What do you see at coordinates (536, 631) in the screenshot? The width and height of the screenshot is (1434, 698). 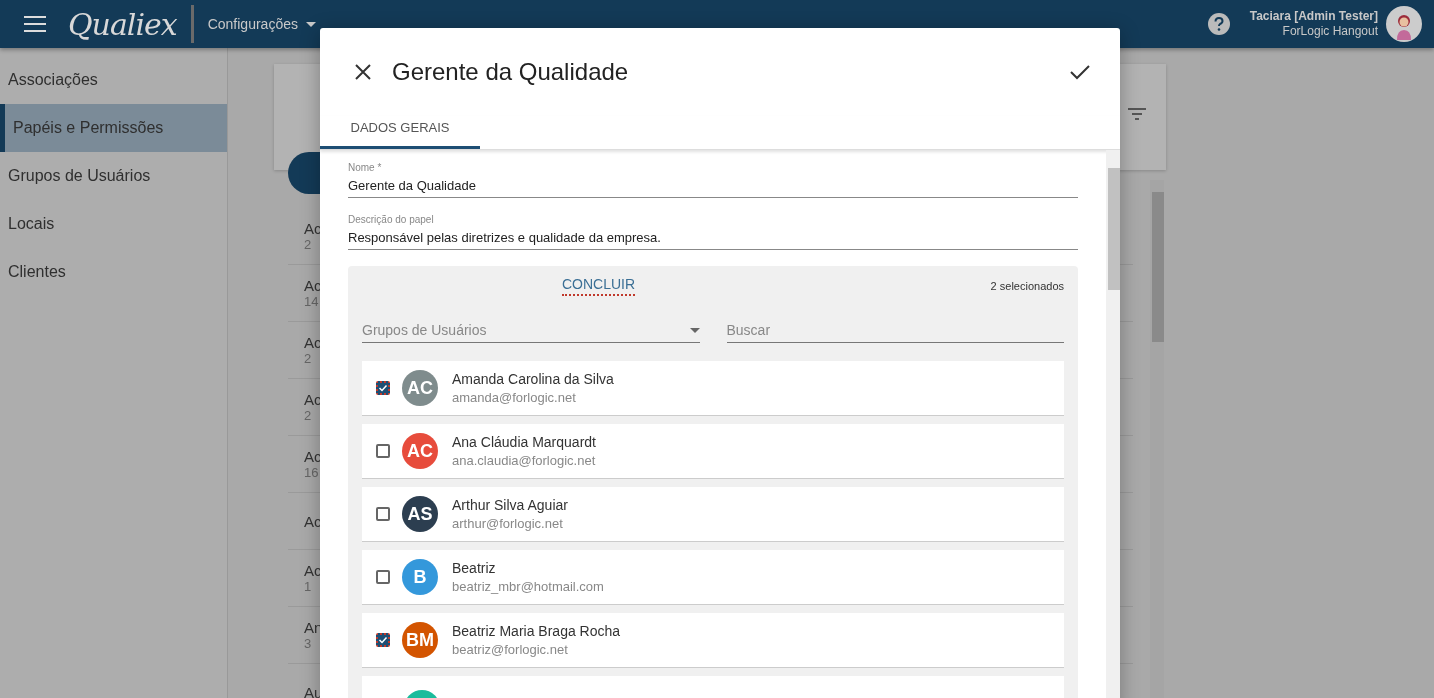 I see `user-name: Beatriz Maria Braga Rocha` at bounding box center [536, 631].